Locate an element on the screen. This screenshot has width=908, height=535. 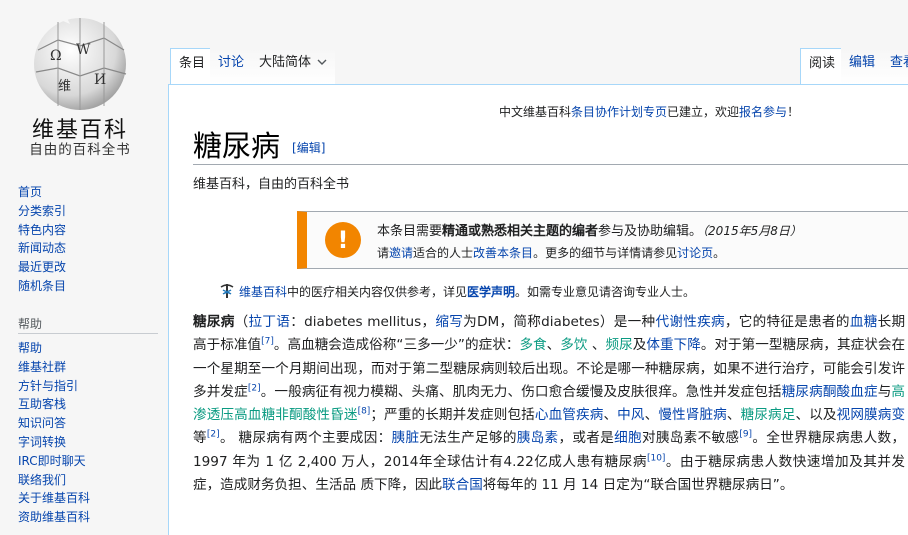
citation: [10] is located at coordinates (656, 458).